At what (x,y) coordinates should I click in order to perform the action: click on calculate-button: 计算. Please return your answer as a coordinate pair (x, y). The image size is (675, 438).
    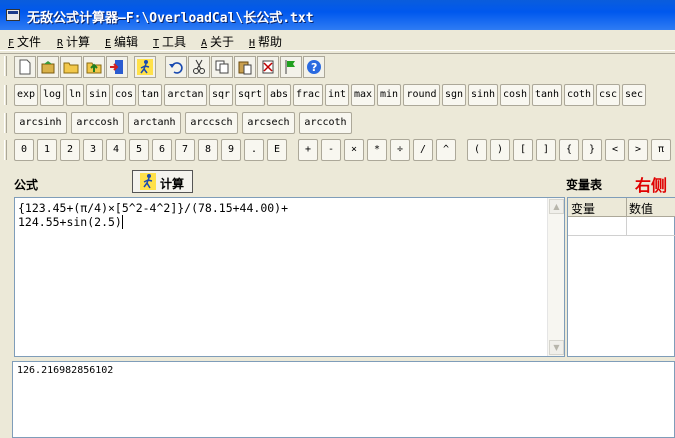
    Looking at the image, I should click on (162, 181).